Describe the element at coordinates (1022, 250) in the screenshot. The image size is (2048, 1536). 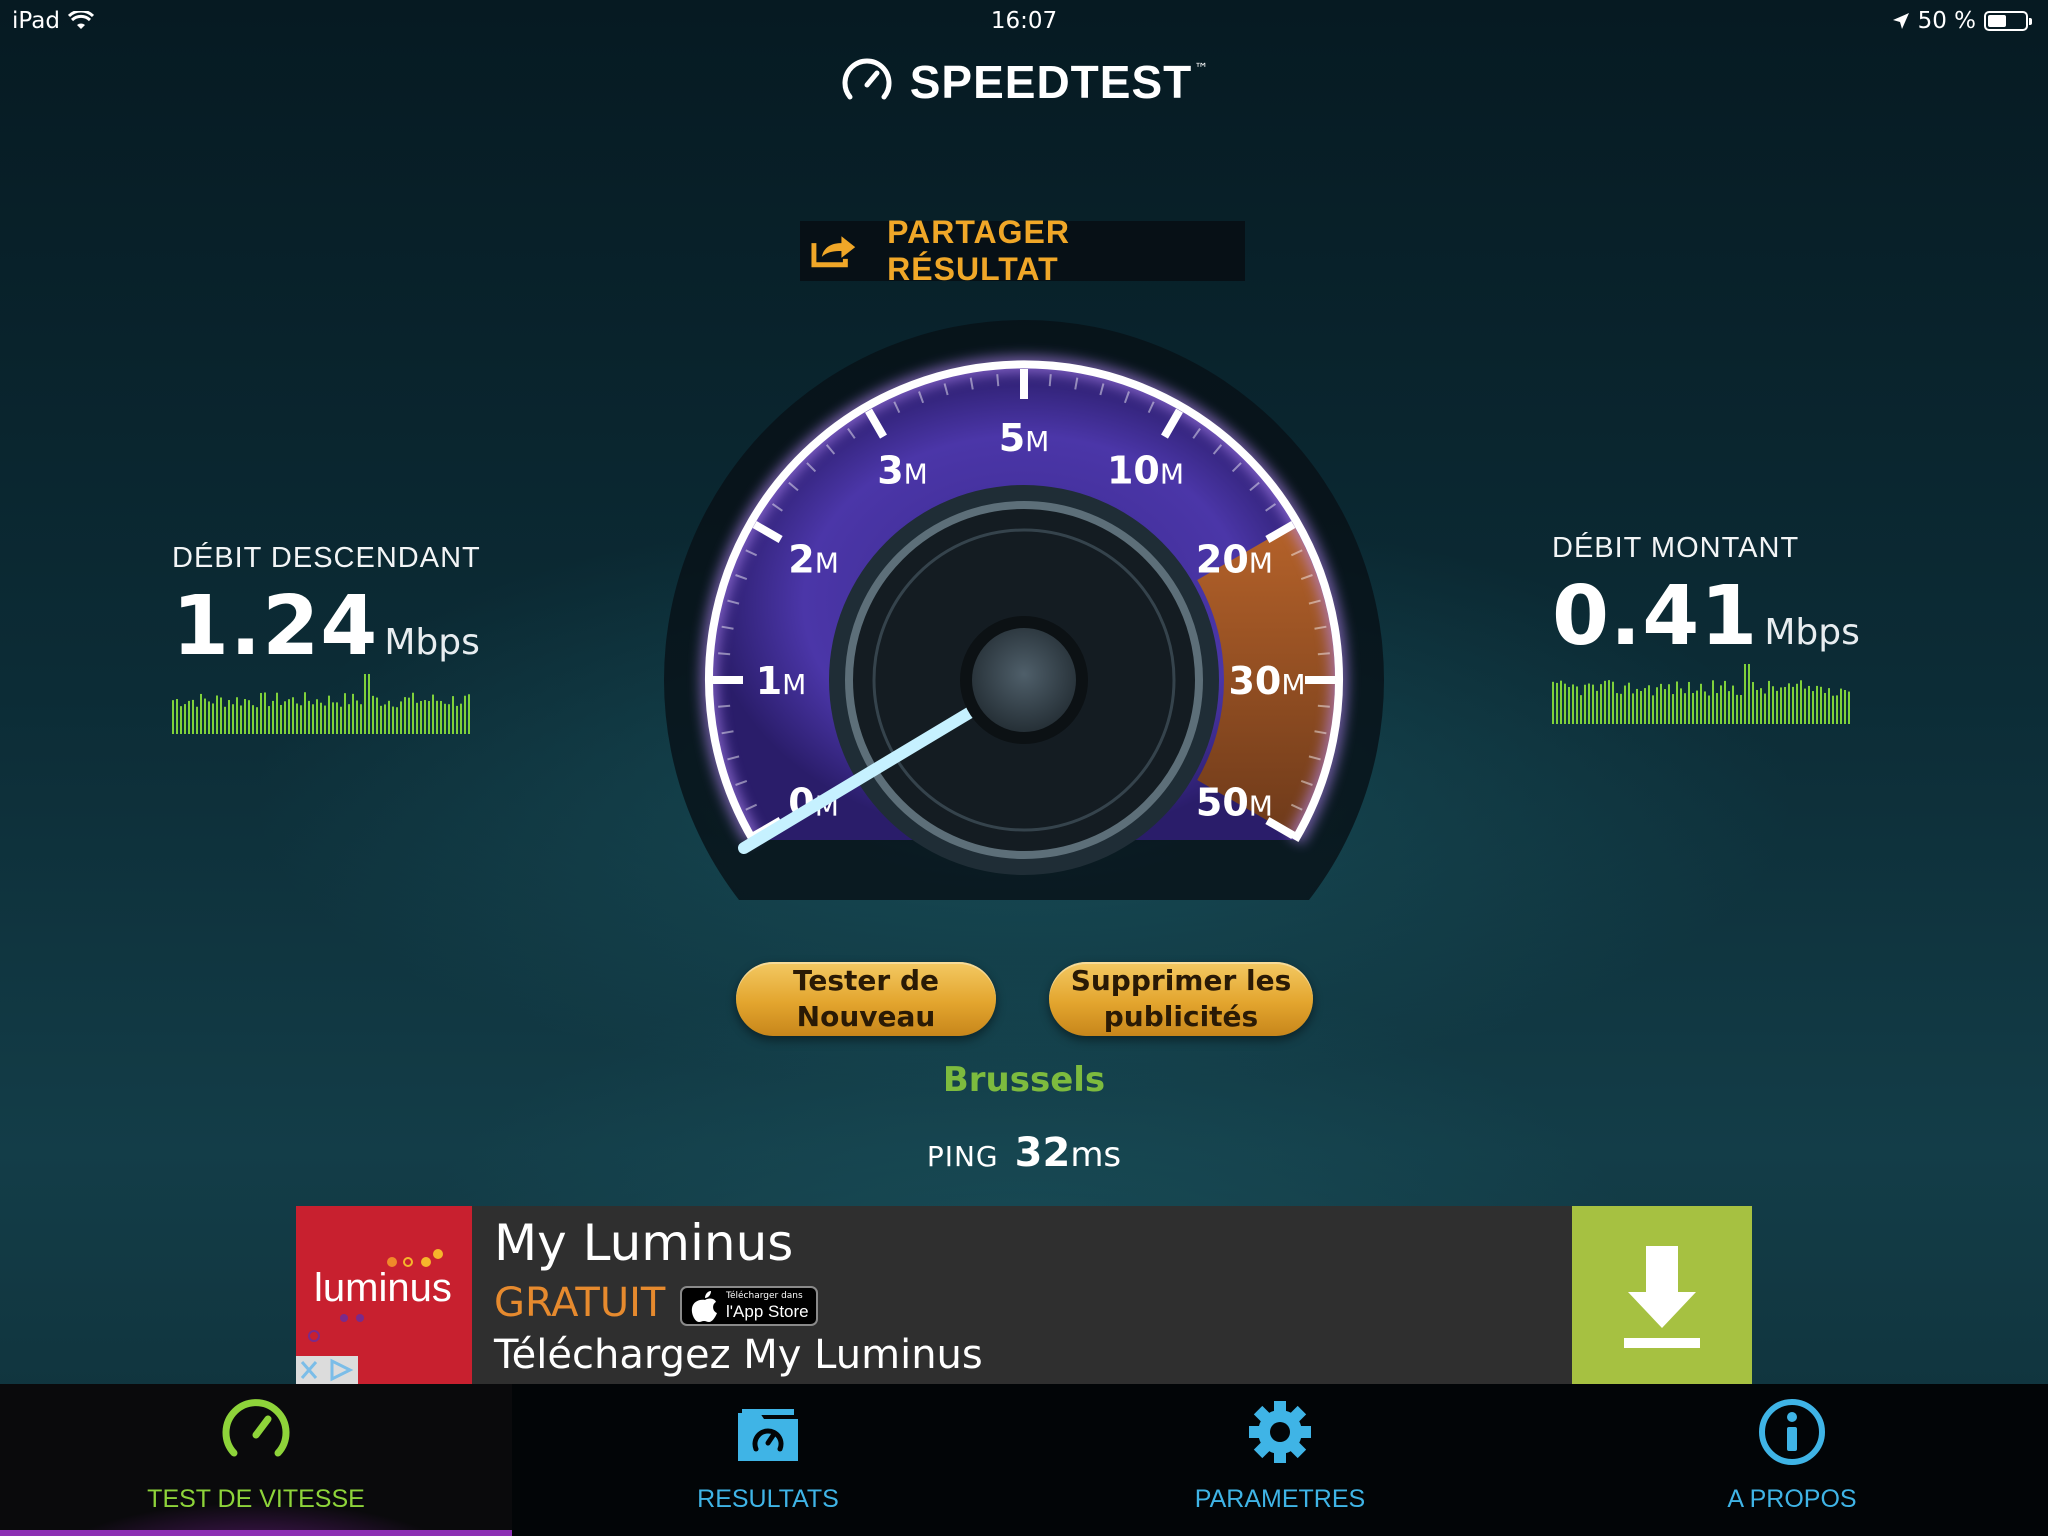
I see `share-result-button: PARTAGER RÉSULTAT` at that location.